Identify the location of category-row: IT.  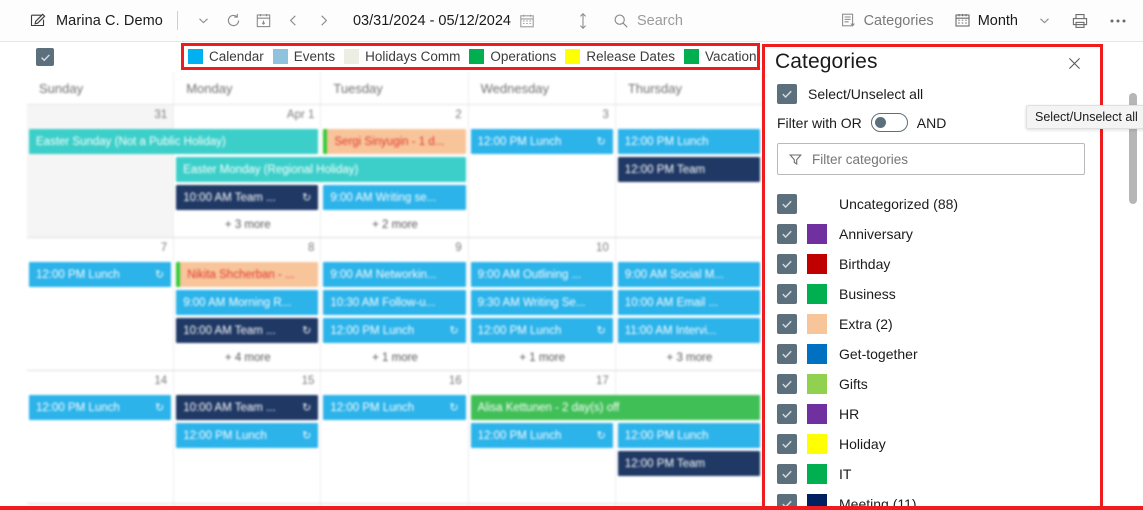
(931, 474).